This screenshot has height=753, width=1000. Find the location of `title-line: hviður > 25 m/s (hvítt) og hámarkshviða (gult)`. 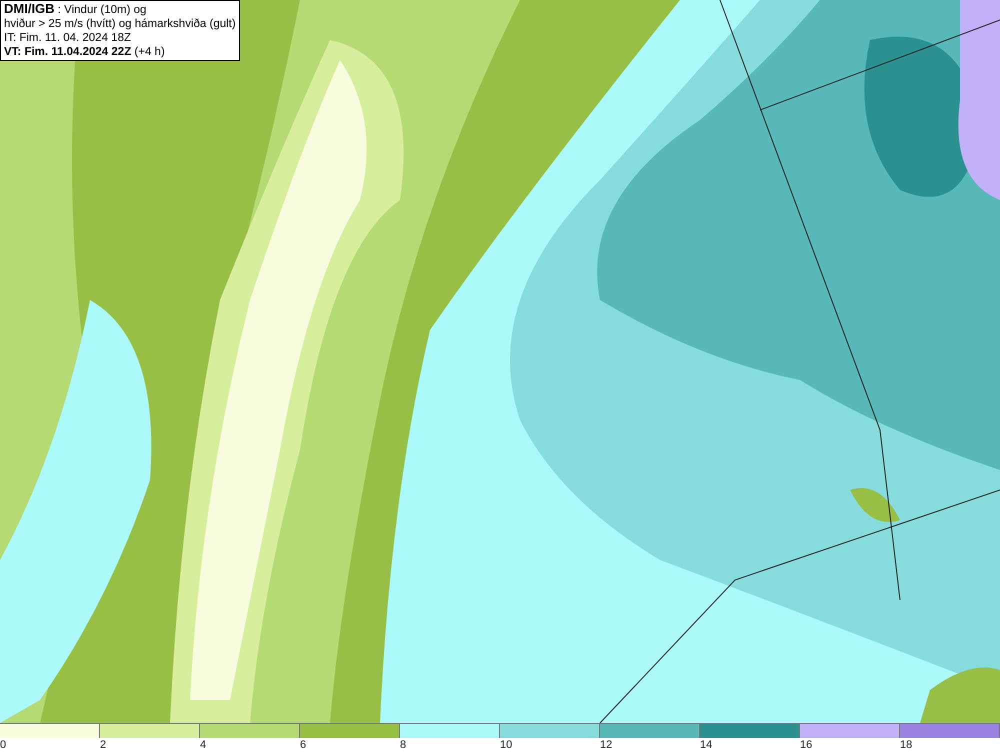

title-line: hviður > 25 m/s (hvítt) og hámarkshviða (gult) is located at coordinates (120, 24).